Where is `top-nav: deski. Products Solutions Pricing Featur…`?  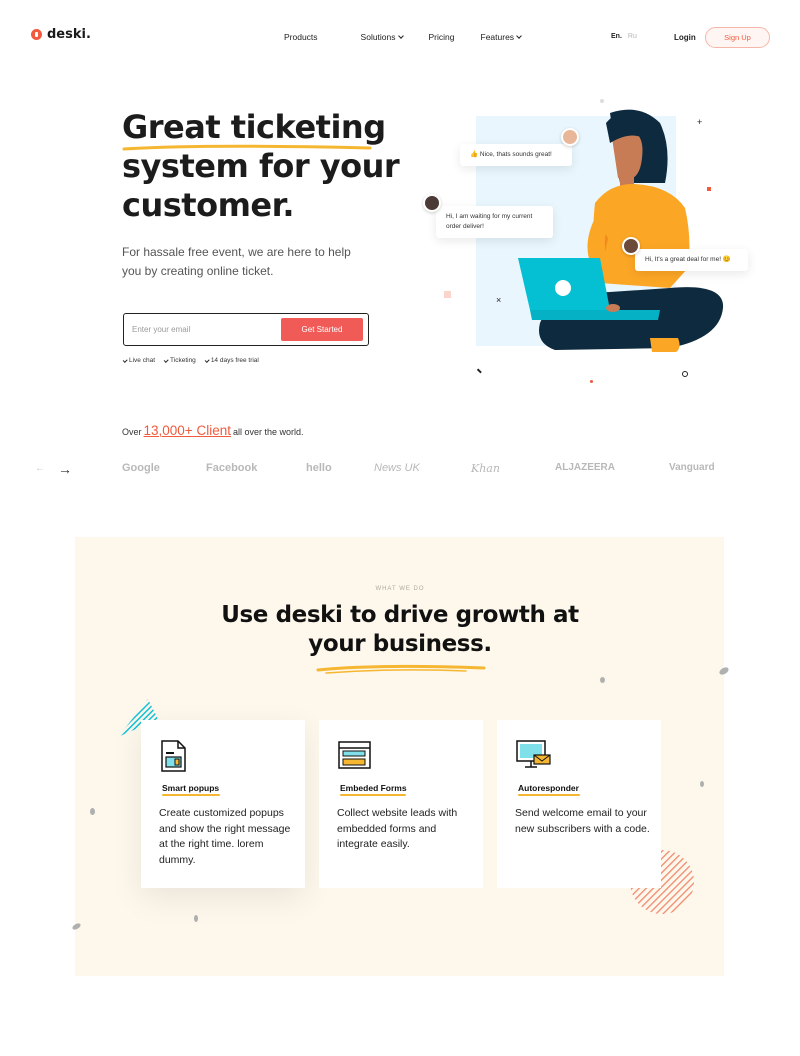 top-nav: deski. Products Solutions Pricing Featur… is located at coordinates (400, 37).